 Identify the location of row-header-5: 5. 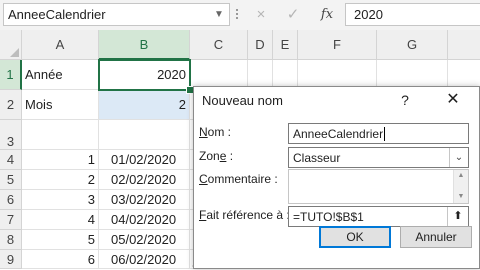
(11, 180).